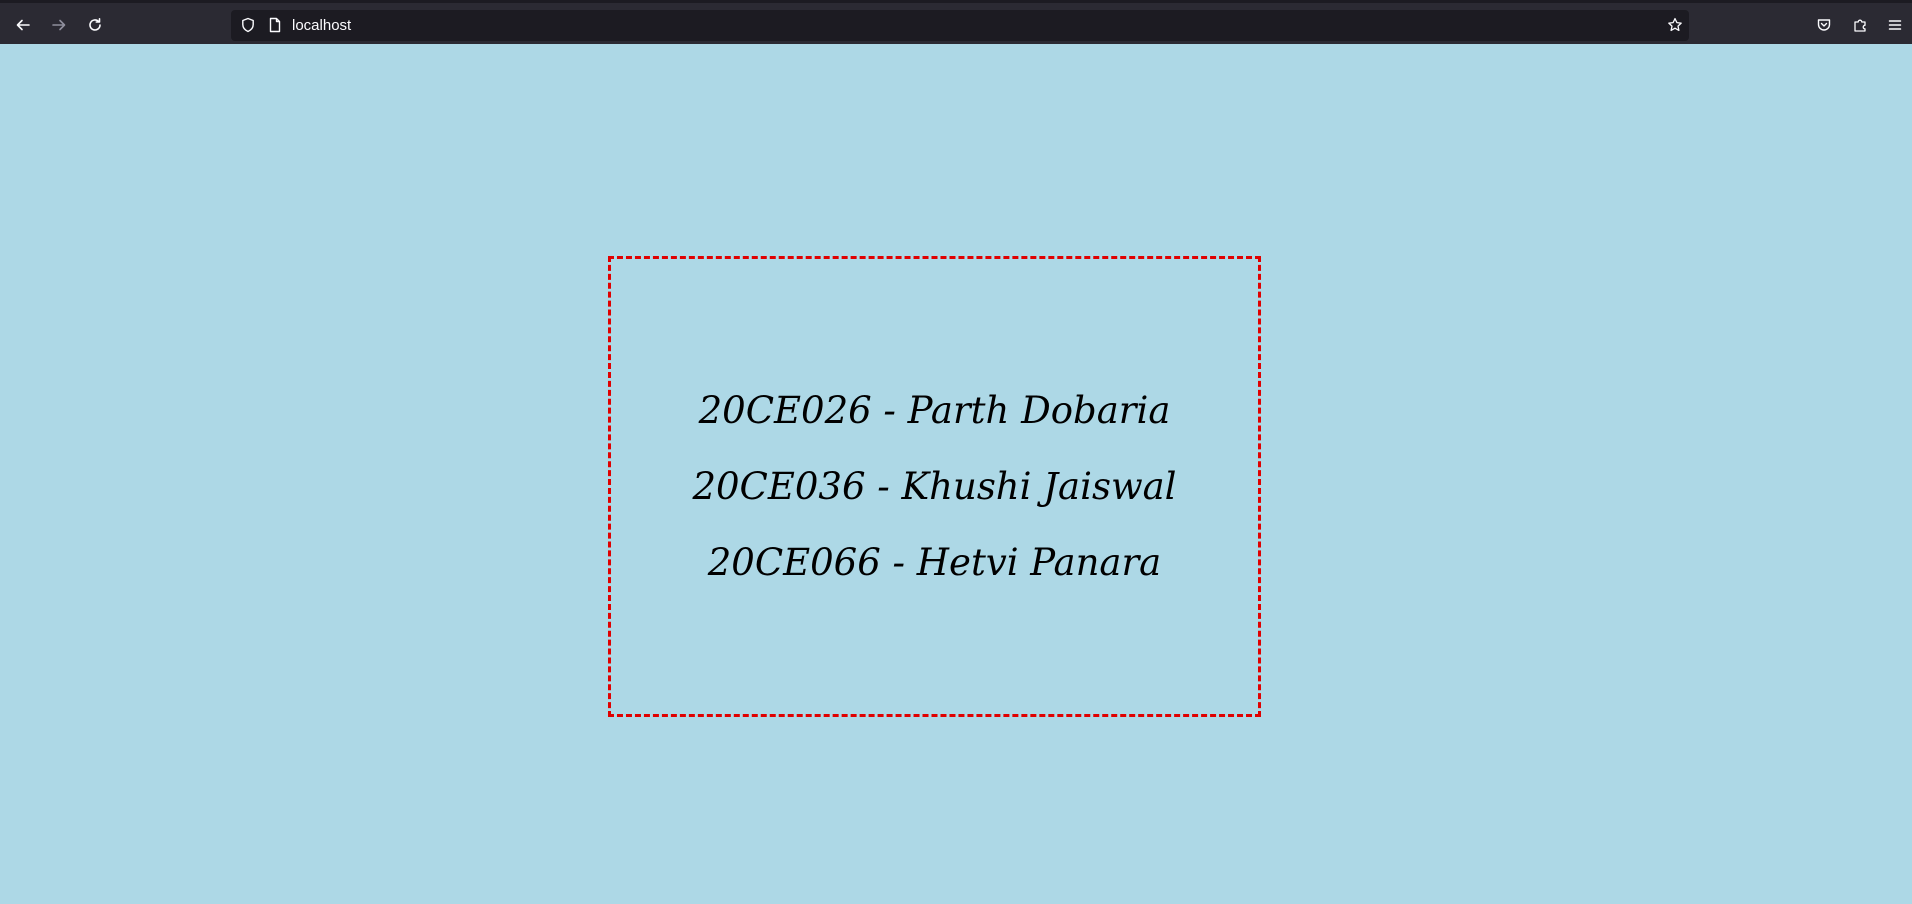 The width and height of the screenshot is (1912, 904). I want to click on address-bar: localhost, so click(960, 25).